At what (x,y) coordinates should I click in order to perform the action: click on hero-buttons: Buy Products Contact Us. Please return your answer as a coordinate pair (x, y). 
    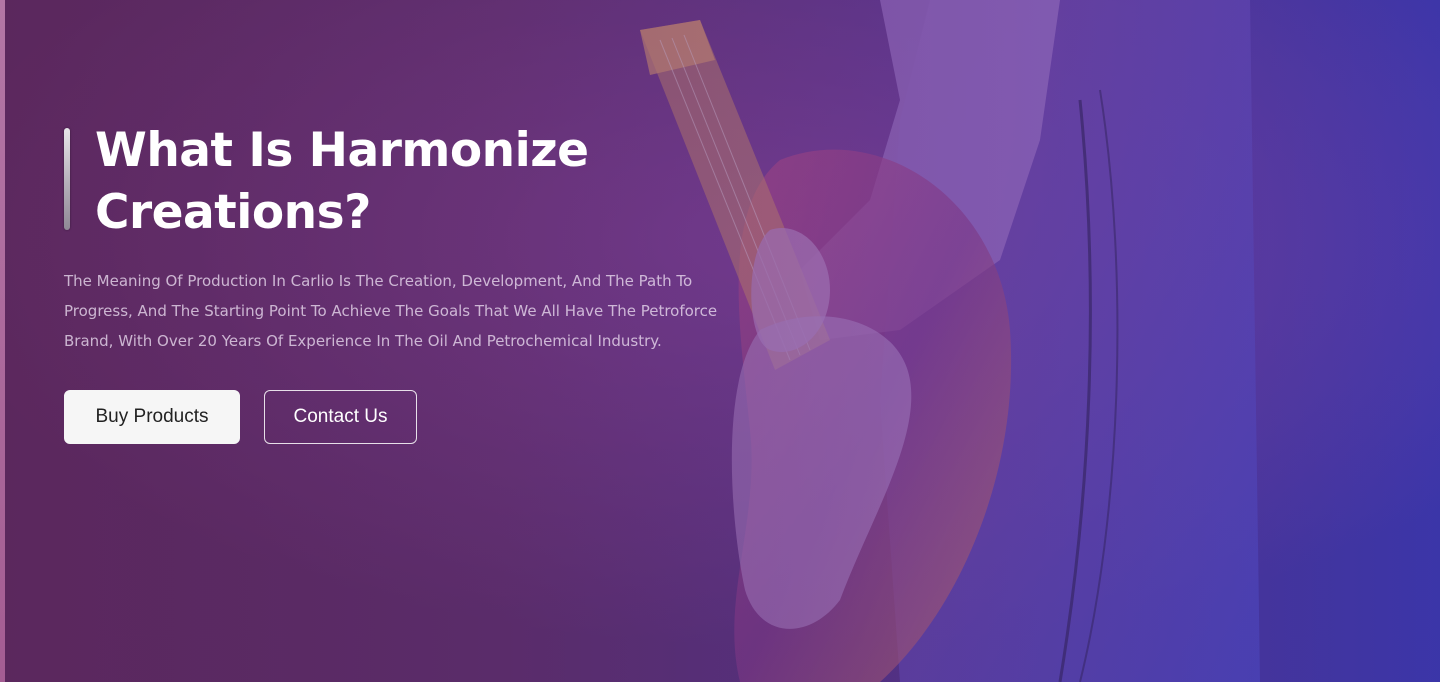
    Looking at the image, I should click on (414, 417).